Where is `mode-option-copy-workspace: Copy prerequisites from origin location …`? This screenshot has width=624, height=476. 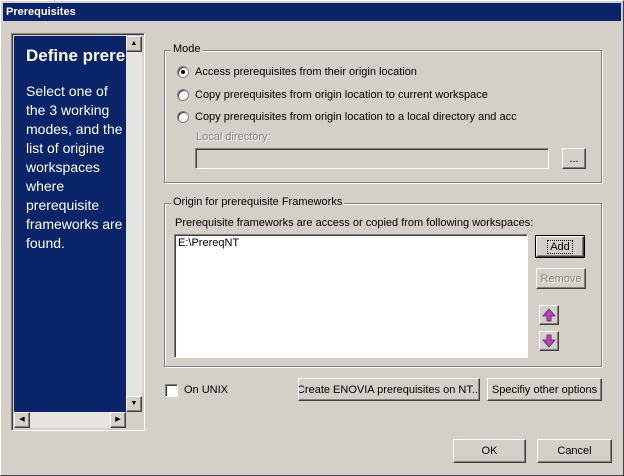 mode-option-copy-workspace: Copy prerequisites from origin location … is located at coordinates (332, 95).